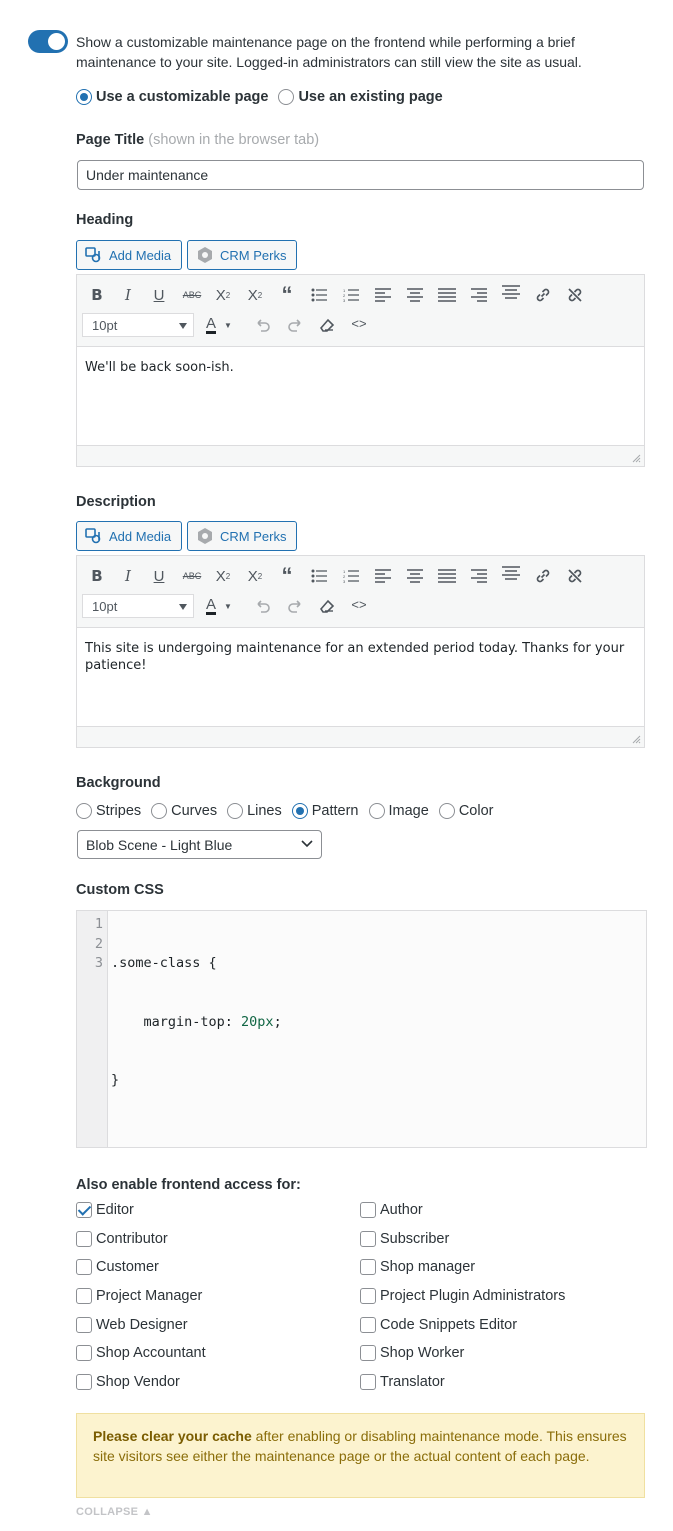 The height and width of the screenshot is (1531, 673). I want to click on heading-editor-statusbar, so click(360, 456).